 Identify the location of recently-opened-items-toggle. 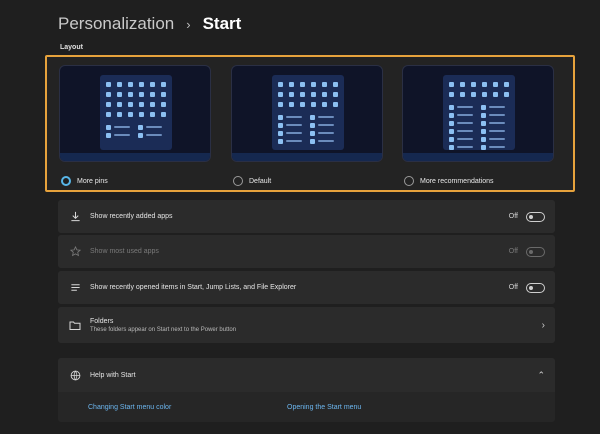
(535, 287).